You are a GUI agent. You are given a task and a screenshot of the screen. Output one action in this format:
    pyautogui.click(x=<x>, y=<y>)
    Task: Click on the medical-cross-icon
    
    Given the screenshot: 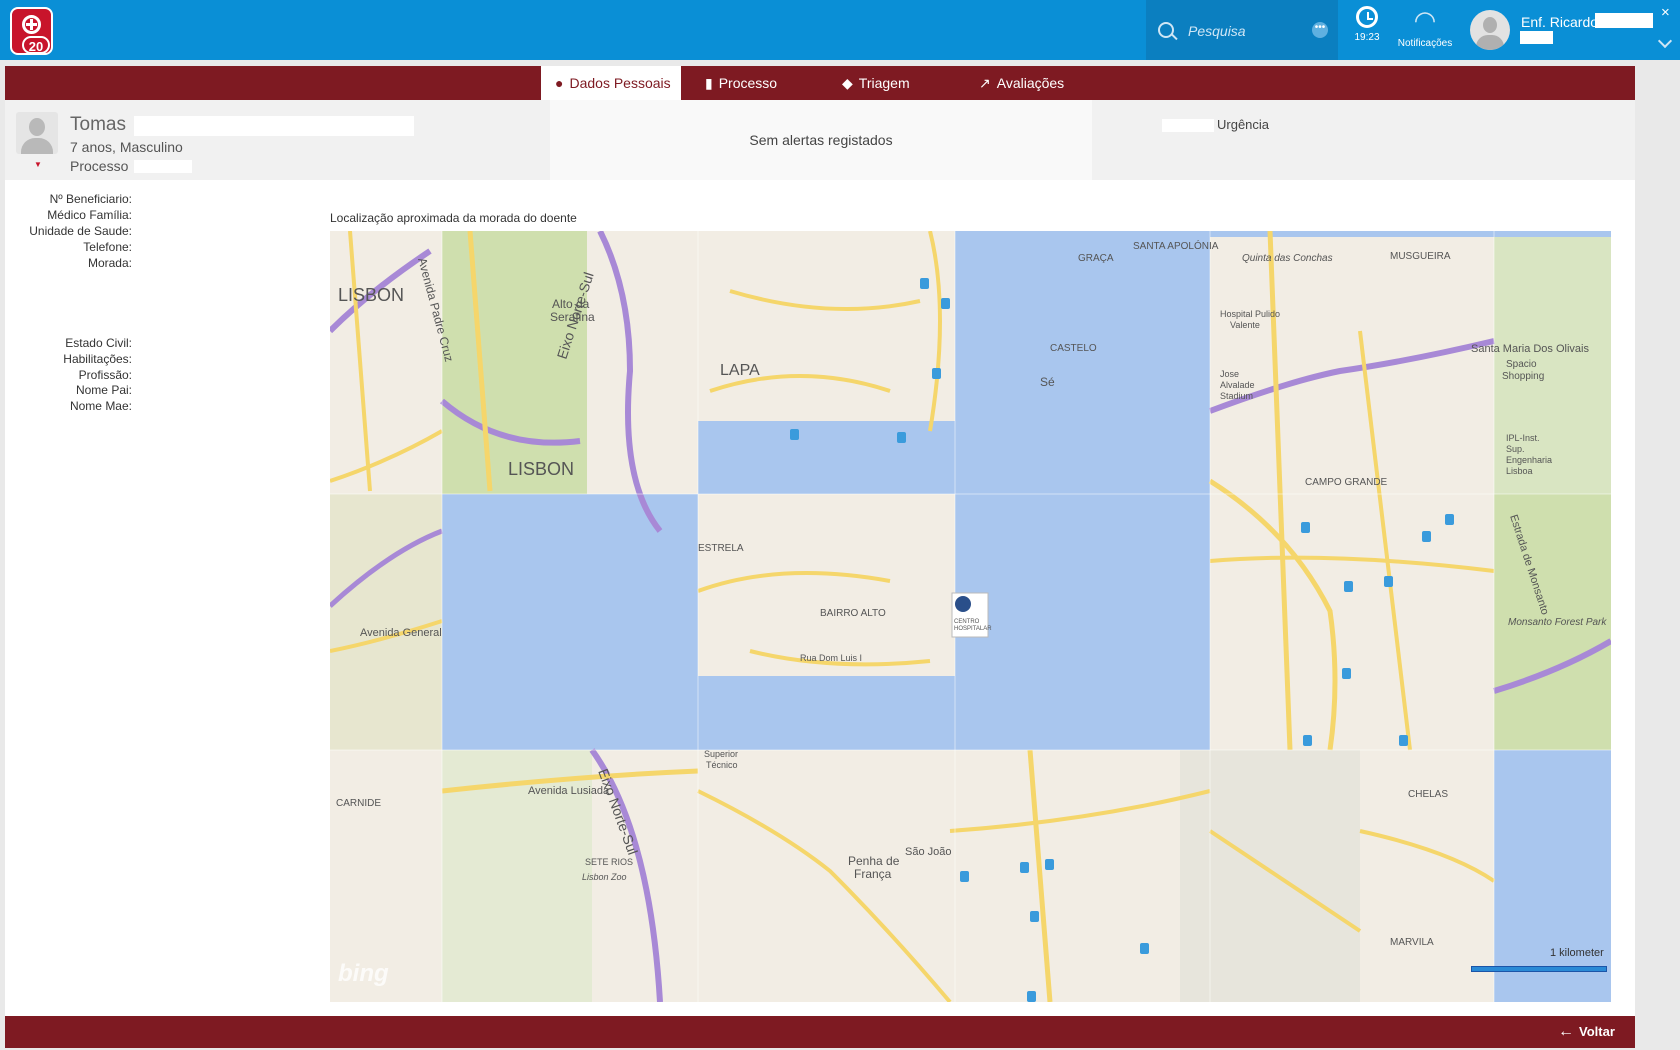 What is the action you would take?
    pyautogui.click(x=31, y=24)
    